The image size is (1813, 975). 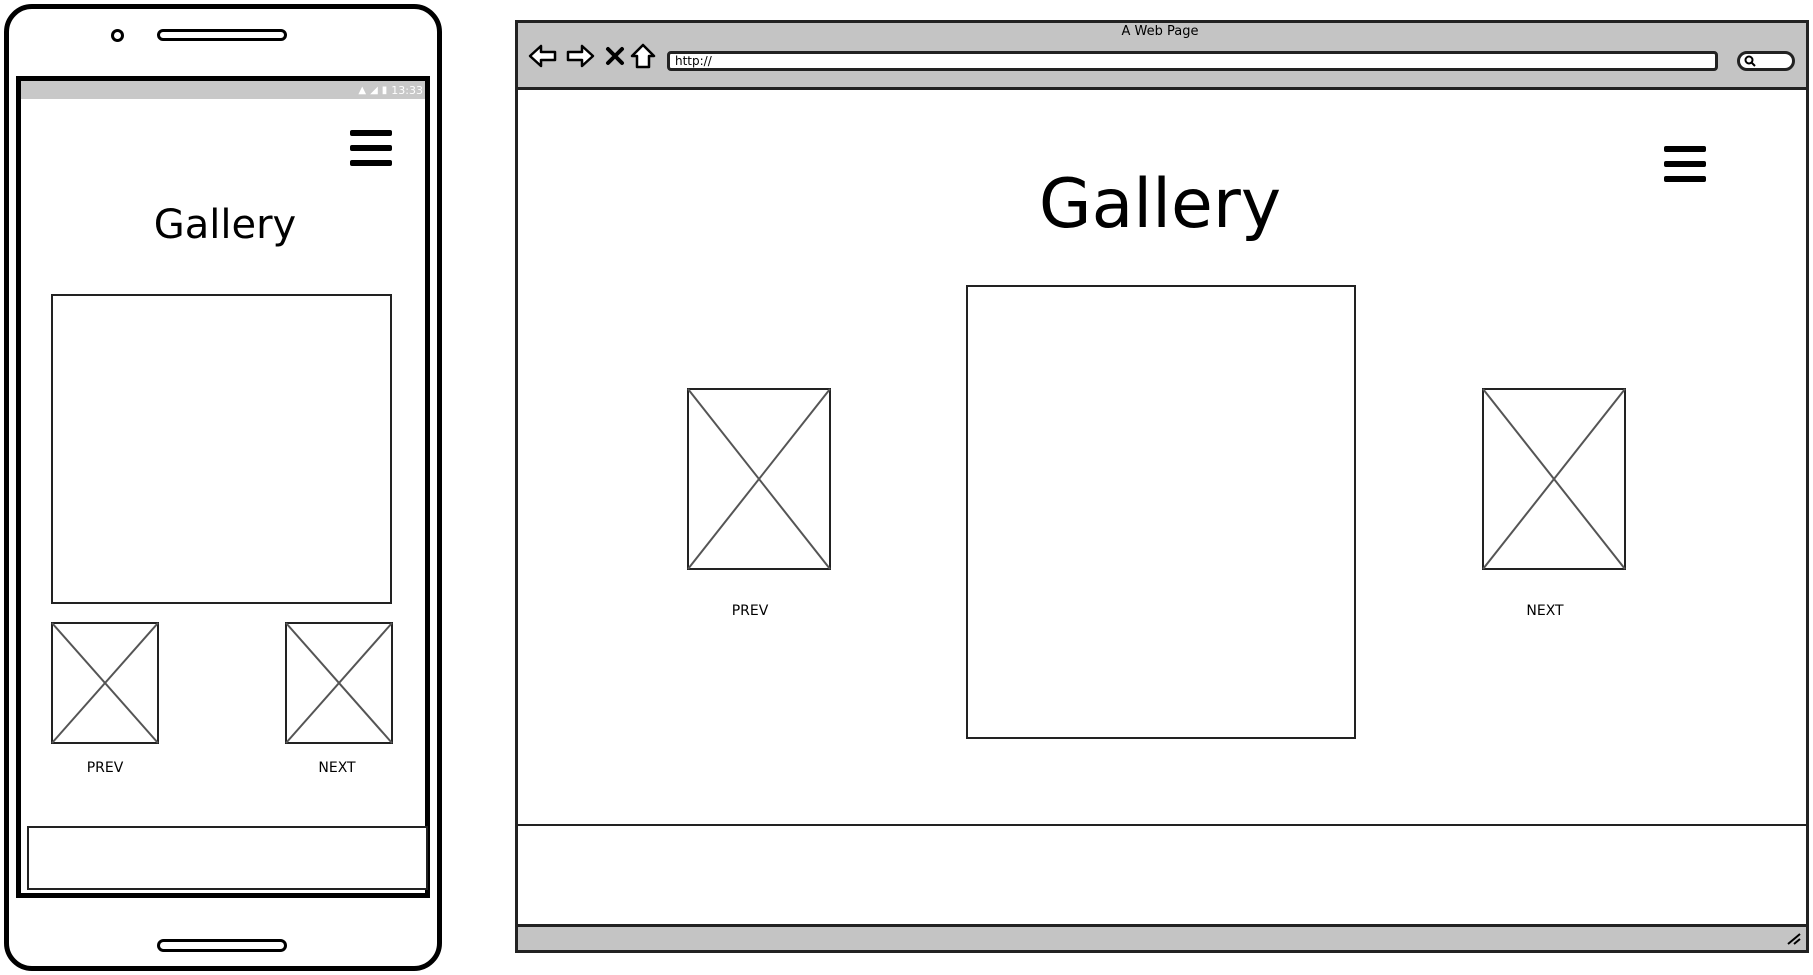 What do you see at coordinates (1162, 937) in the screenshot?
I see `browser-status-bar` at bounding box center [1162, 937].